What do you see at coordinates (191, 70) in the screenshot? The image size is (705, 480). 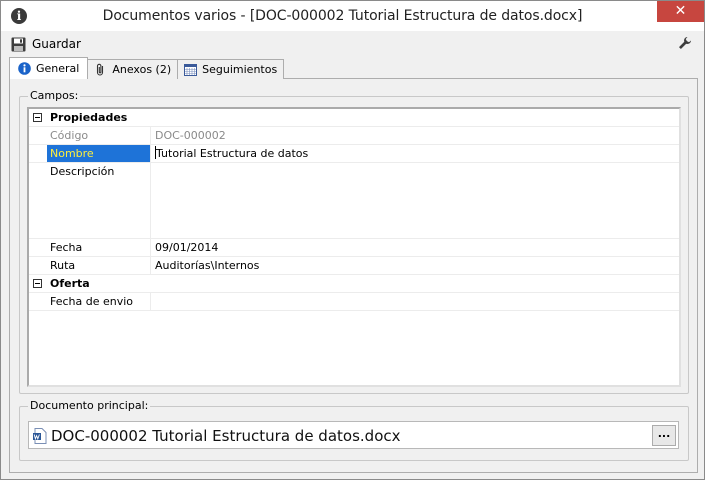 I see `calendar-icon` at bounding box center [191, 70].